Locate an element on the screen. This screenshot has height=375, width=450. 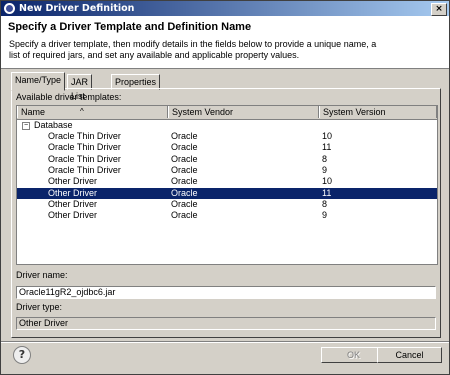
window-title: New Driver Definition is located at coordinates (77, 8).